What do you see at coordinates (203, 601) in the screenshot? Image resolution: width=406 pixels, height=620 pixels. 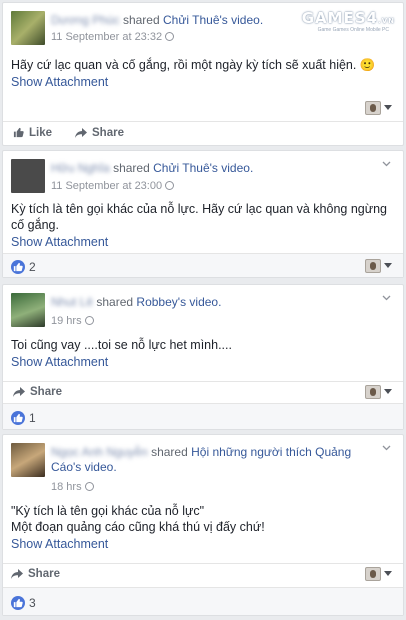 I see `reactions-footer: 3` at bounding box center [203, 601].